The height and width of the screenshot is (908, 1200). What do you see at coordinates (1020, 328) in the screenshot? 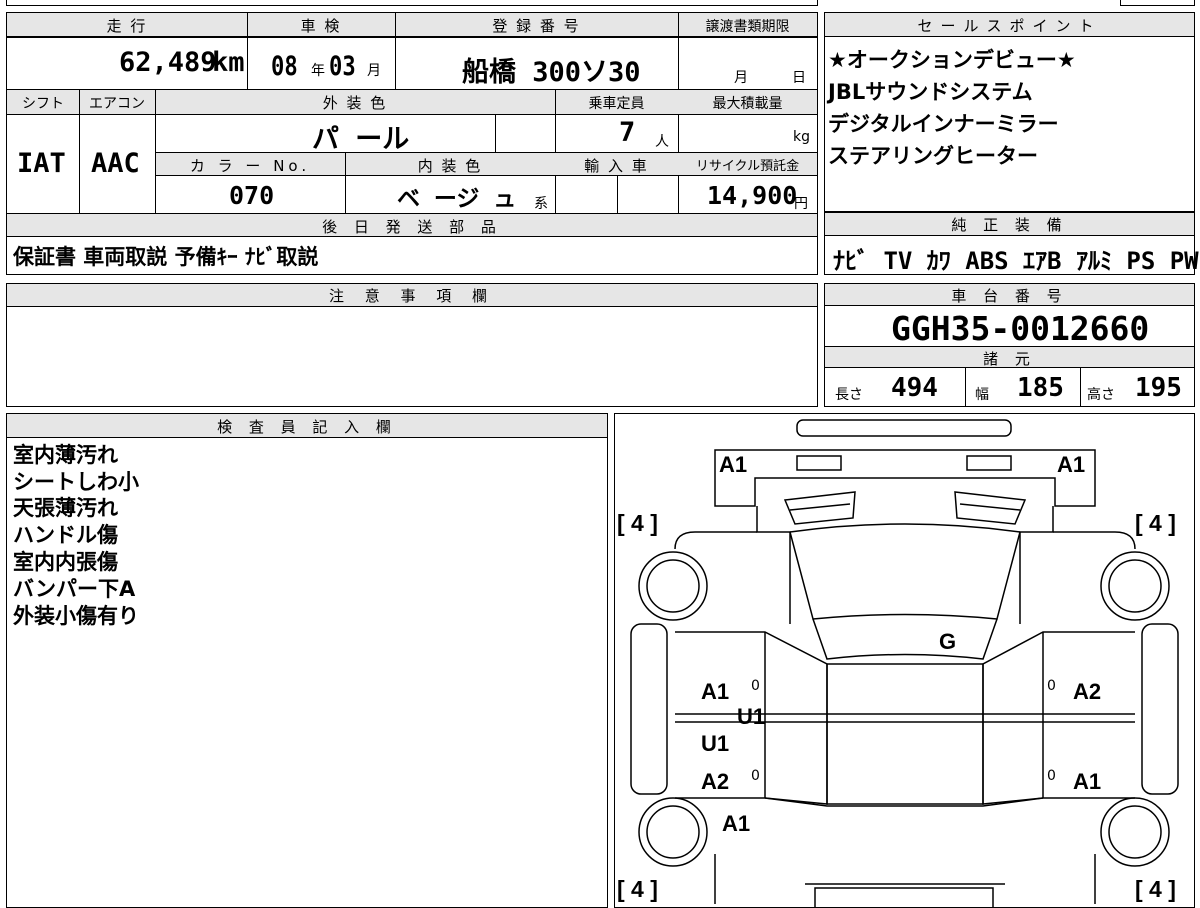
I see `chassis-number: GGH35-0012660` at bounding box center [1020, 328].